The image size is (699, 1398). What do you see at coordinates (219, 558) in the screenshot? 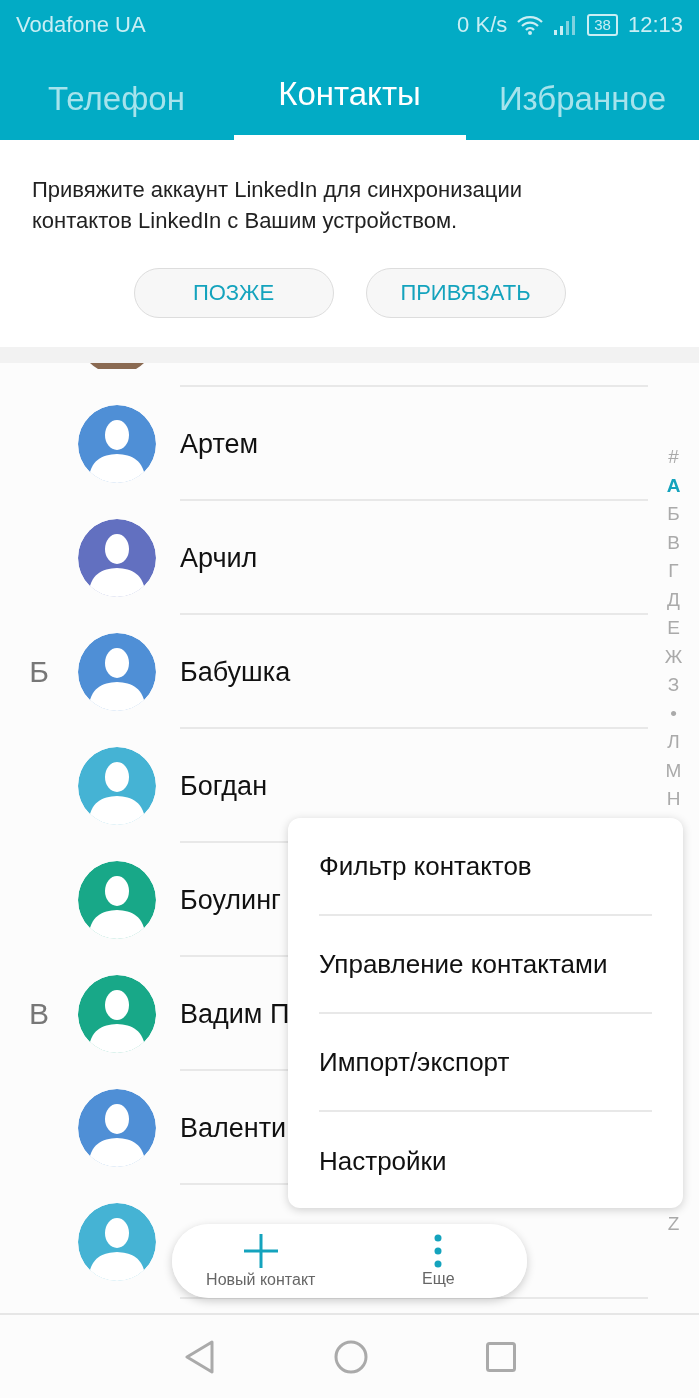
I see `contact-name: Арчил` at bounding box center [219, 558].